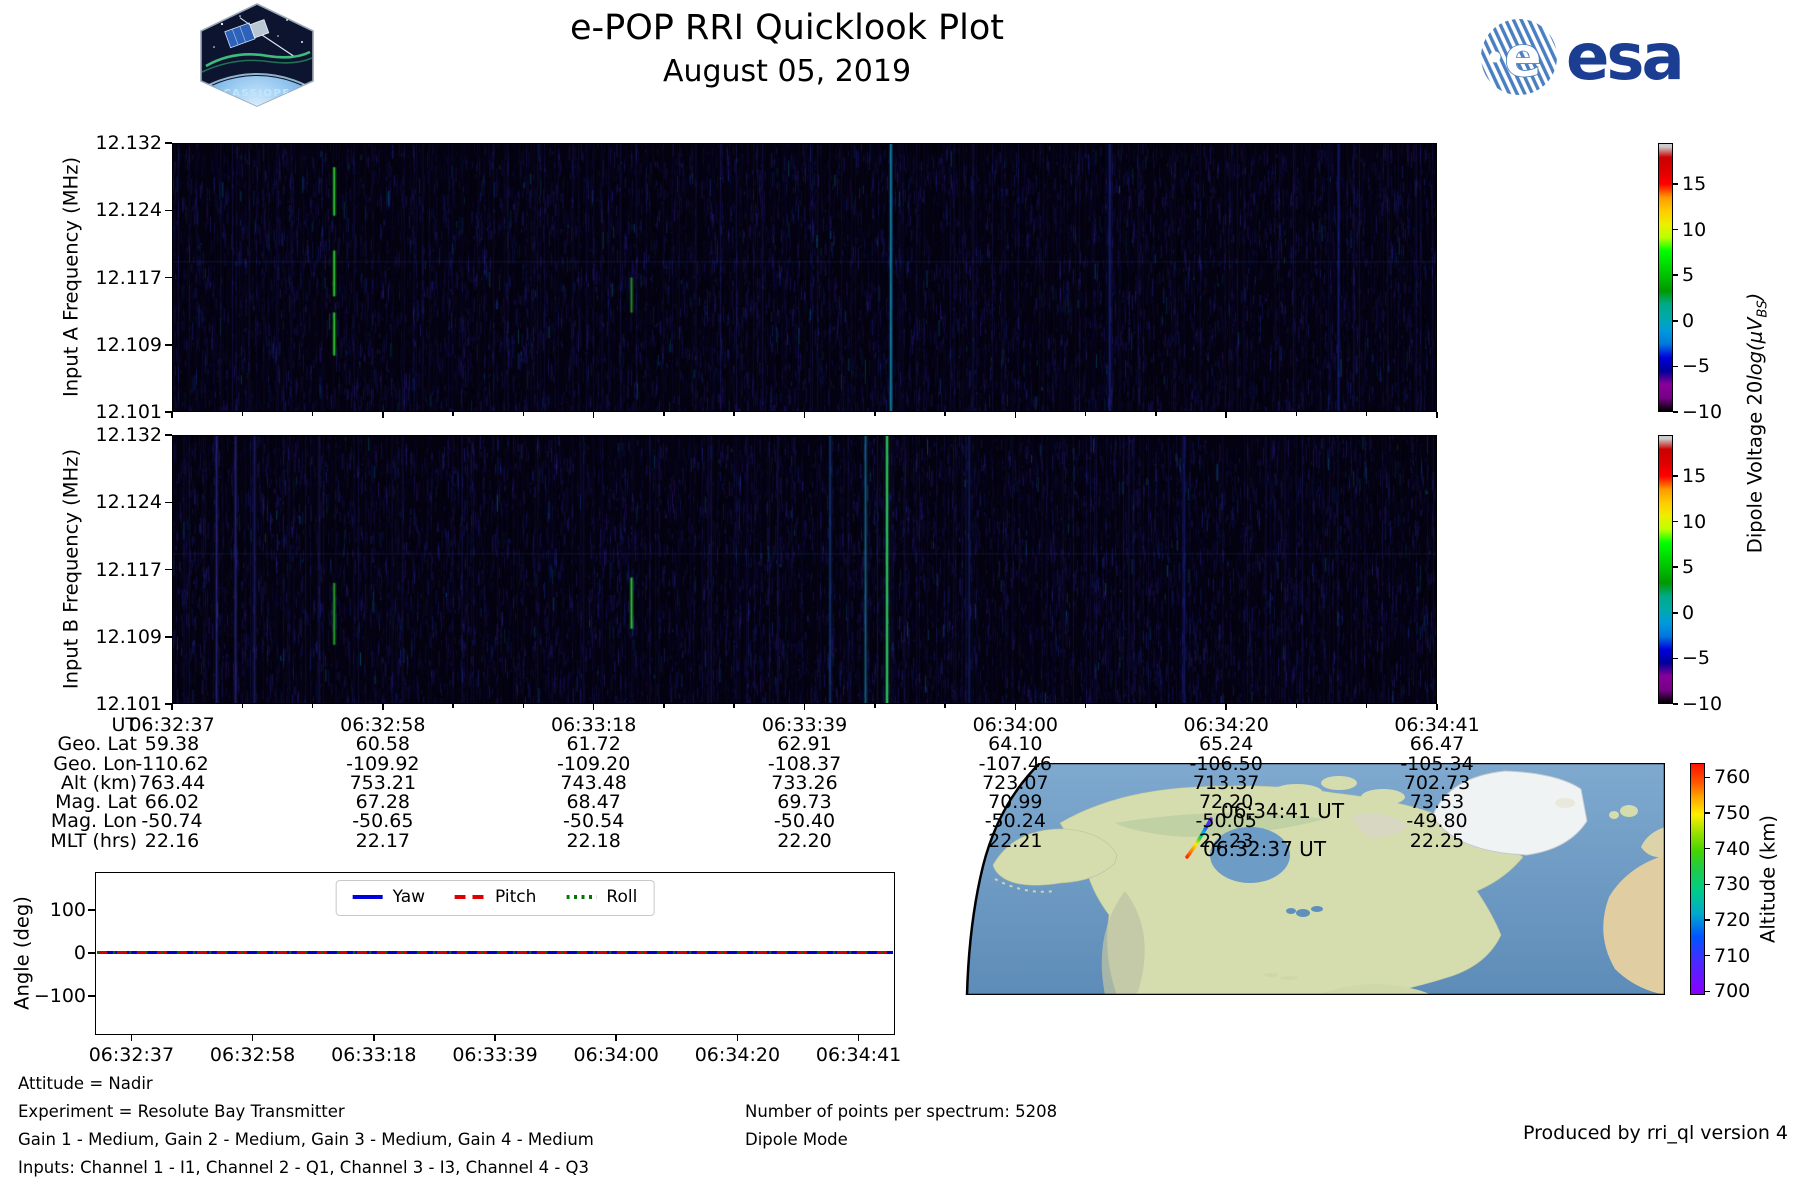 The image size is (1800, 1200). Describe the element at coordinates (128, 277) in the screenshot. I see `freq-tick-label: 12.117` at that location.